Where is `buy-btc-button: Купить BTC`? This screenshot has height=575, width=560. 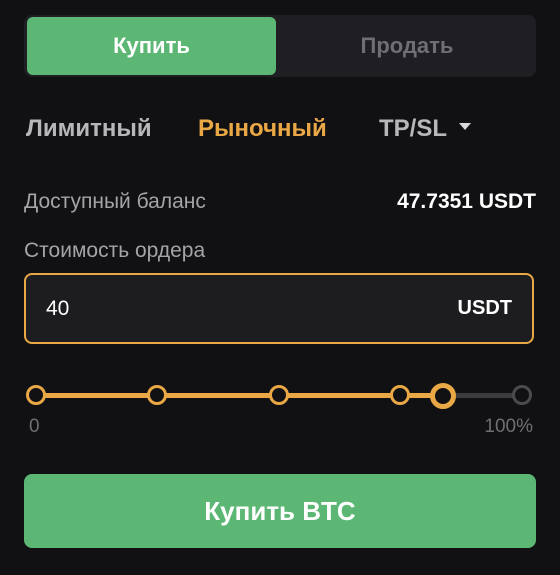
buy-btc-button: Купить BTC is located at coordinates (280, 511).